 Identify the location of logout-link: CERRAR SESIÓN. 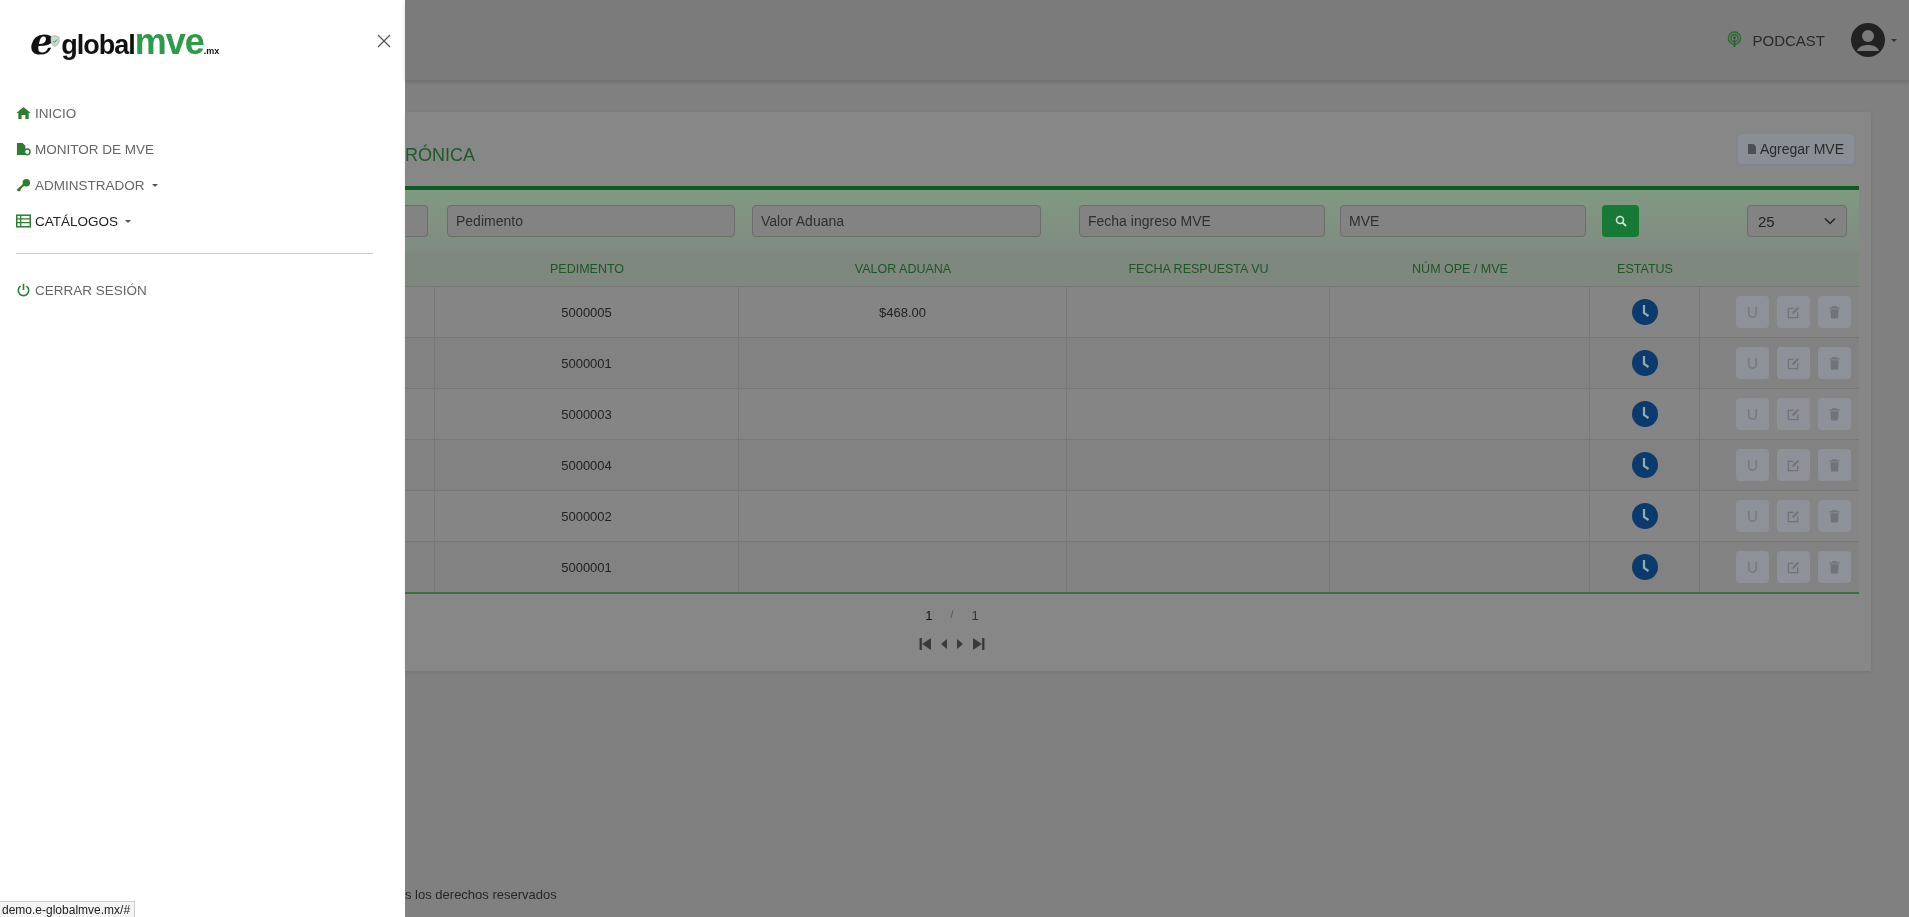
(81, 290).